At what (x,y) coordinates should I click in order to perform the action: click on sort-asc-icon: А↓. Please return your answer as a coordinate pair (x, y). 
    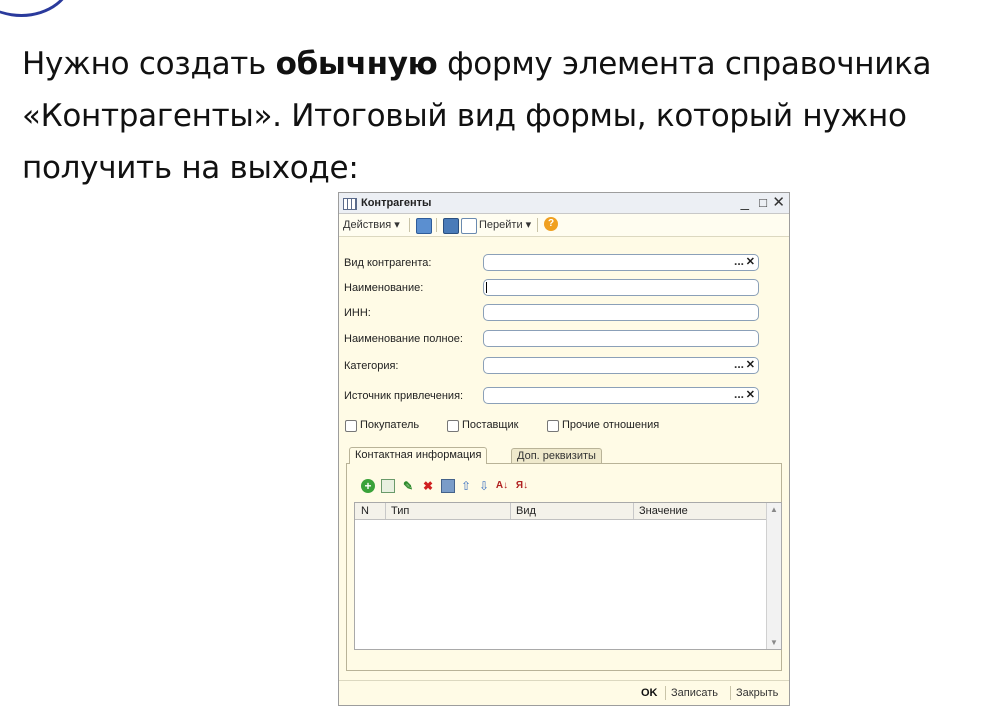
    Looking at the image, I should click on (502, 486).